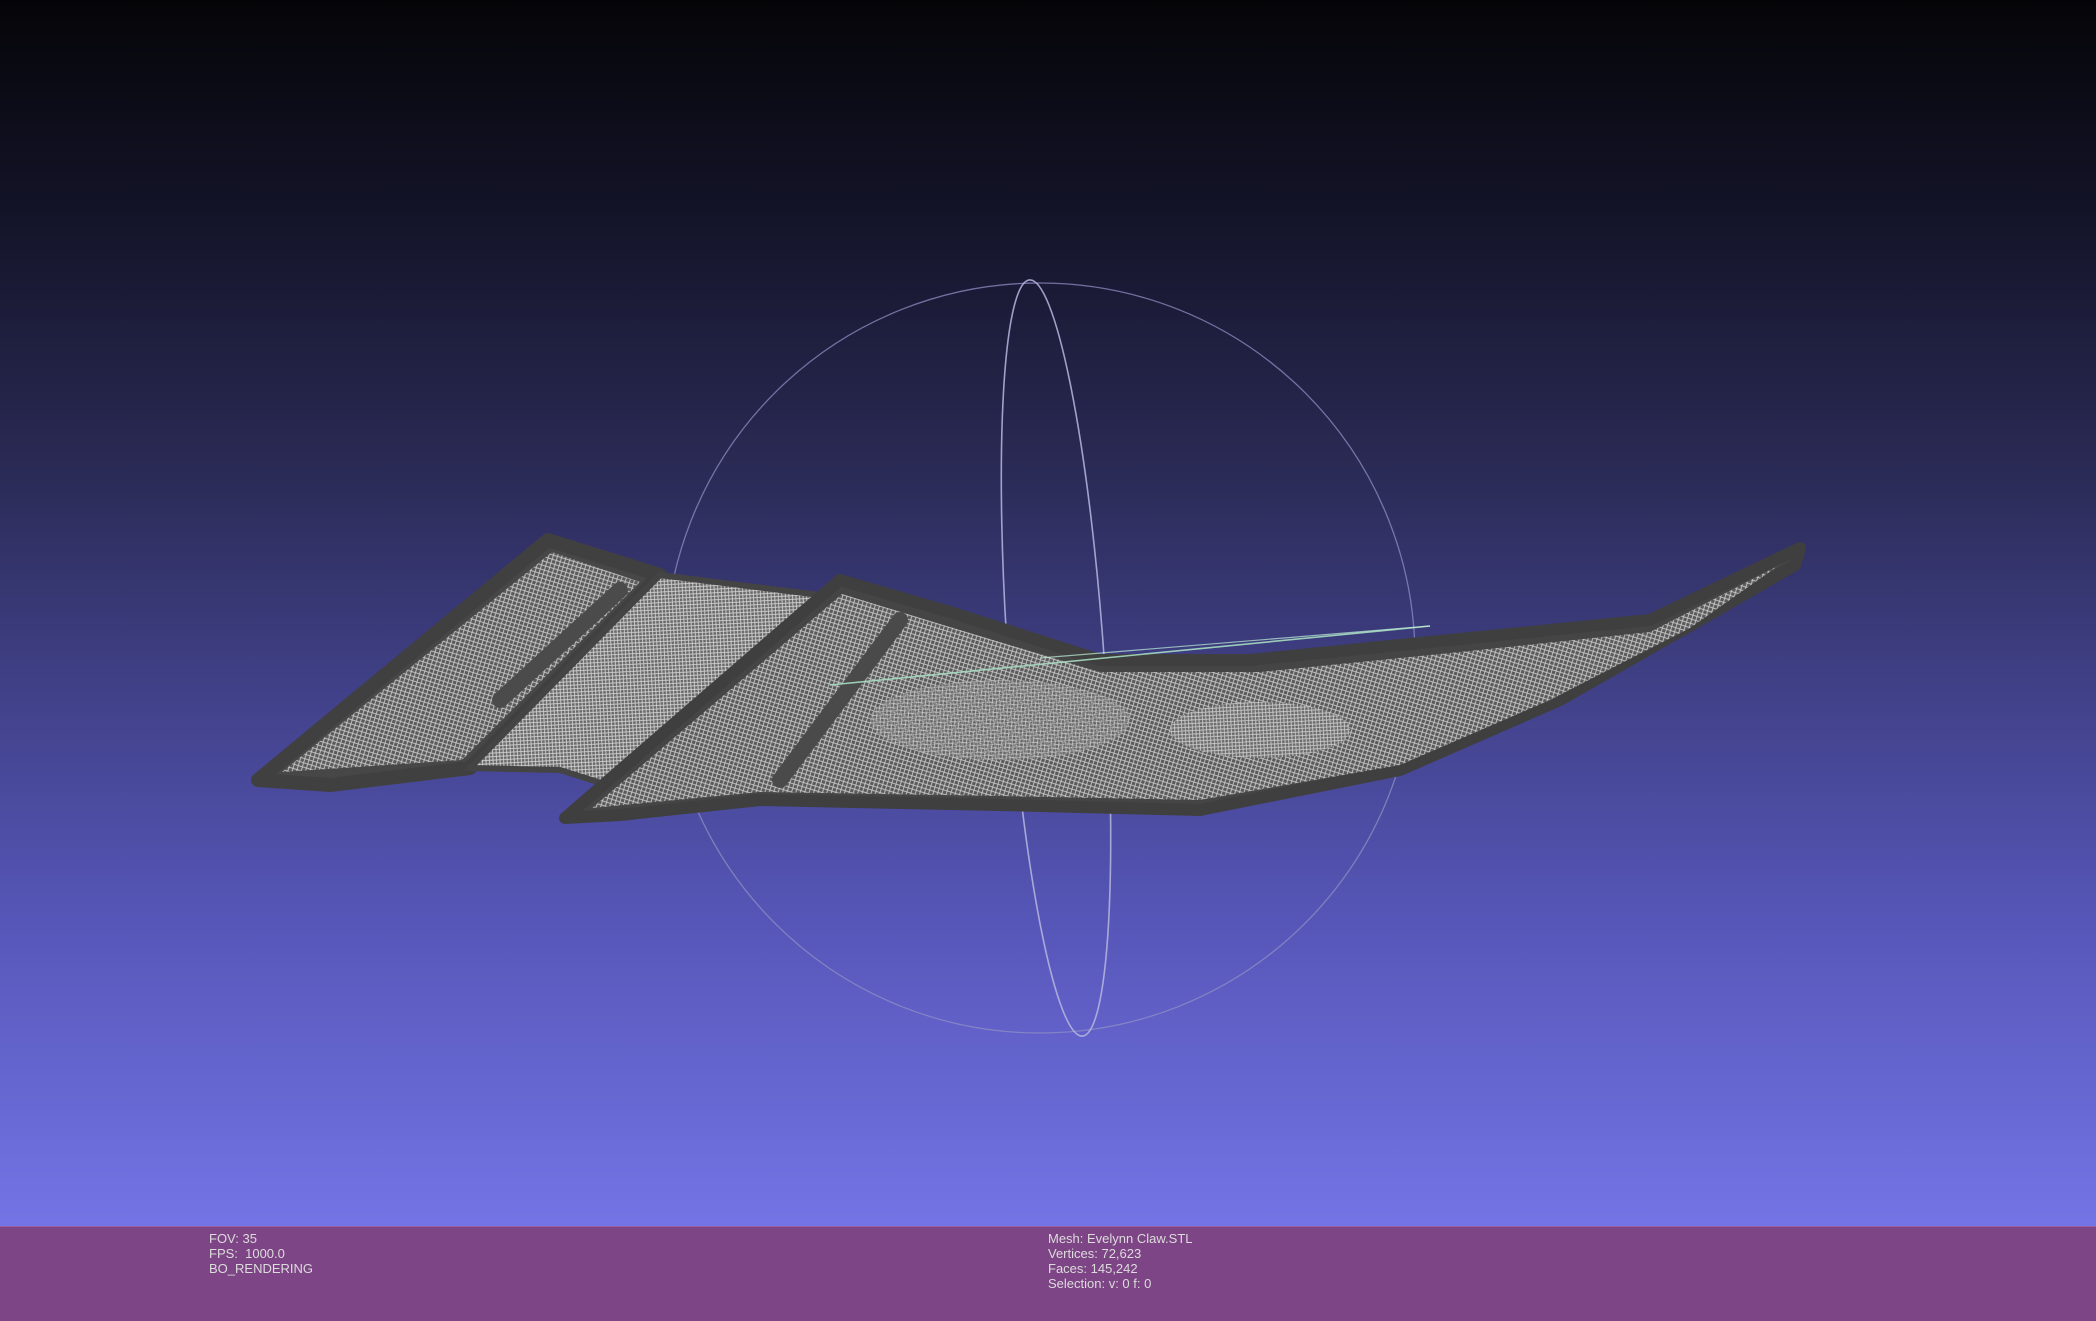 This screenshot has height=1321, width=2096. I want to click on mesh-name-label: Mesh: Evelynn Claw.STL, so click(1120, 1238).